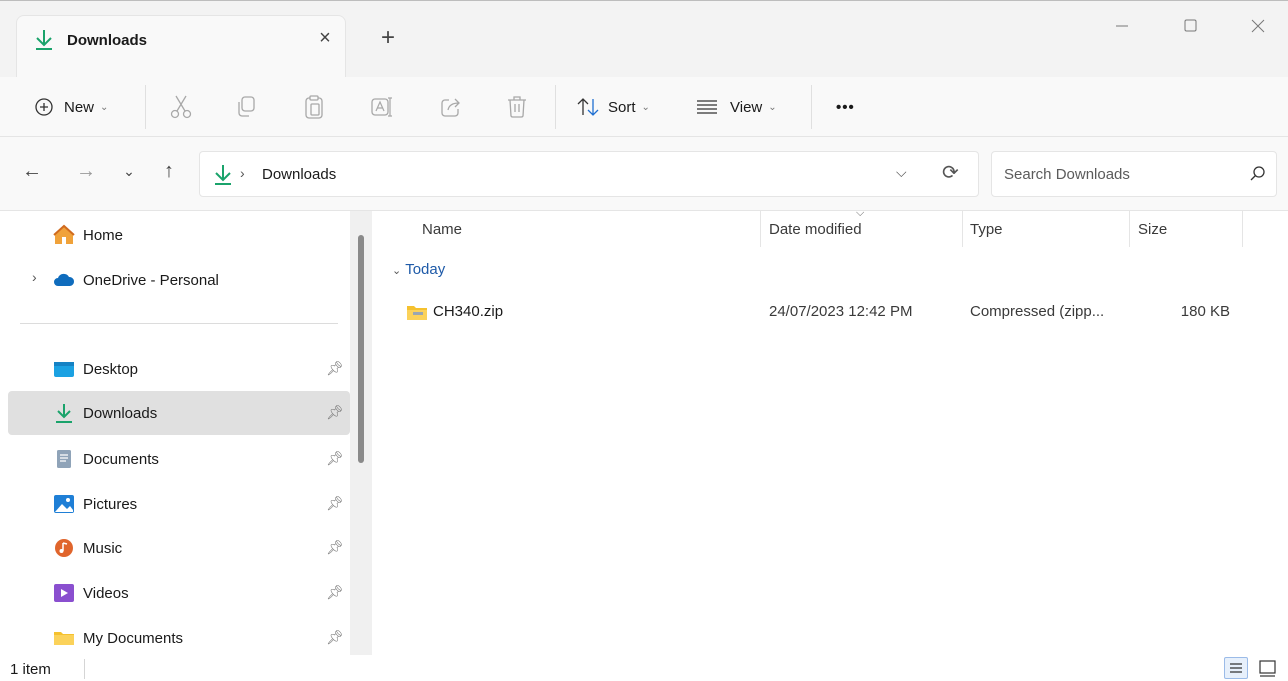 The image size is (1288, 681). Describe the element at coordinates (64, 593) in the screenshot. I see `video-icon` at that location.